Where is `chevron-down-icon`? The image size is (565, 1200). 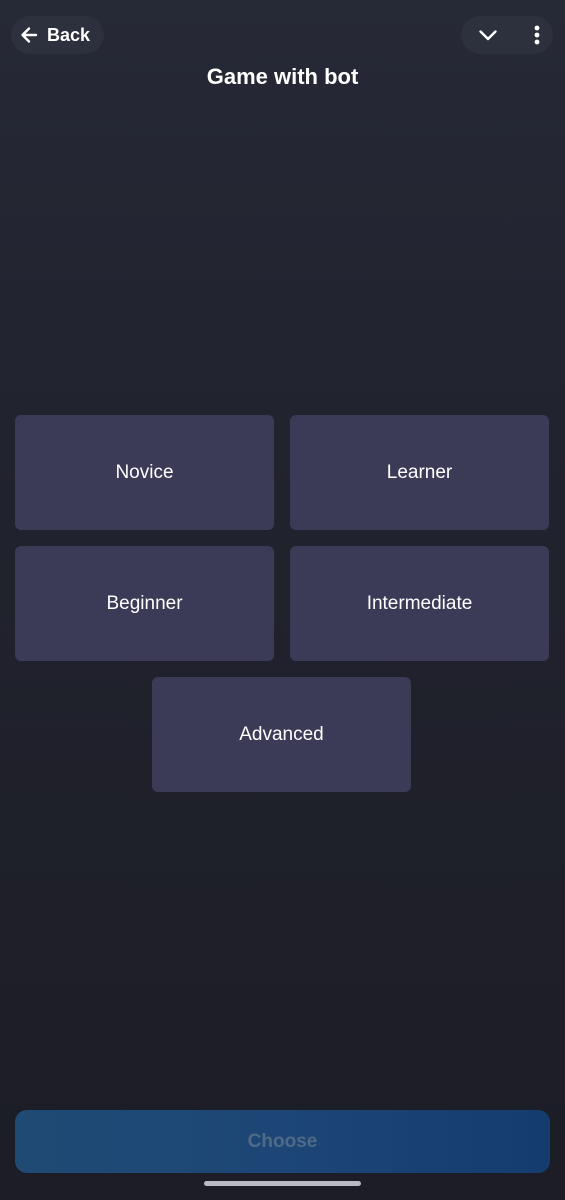 chevron-down-icon is located at coordinates (488, 35).